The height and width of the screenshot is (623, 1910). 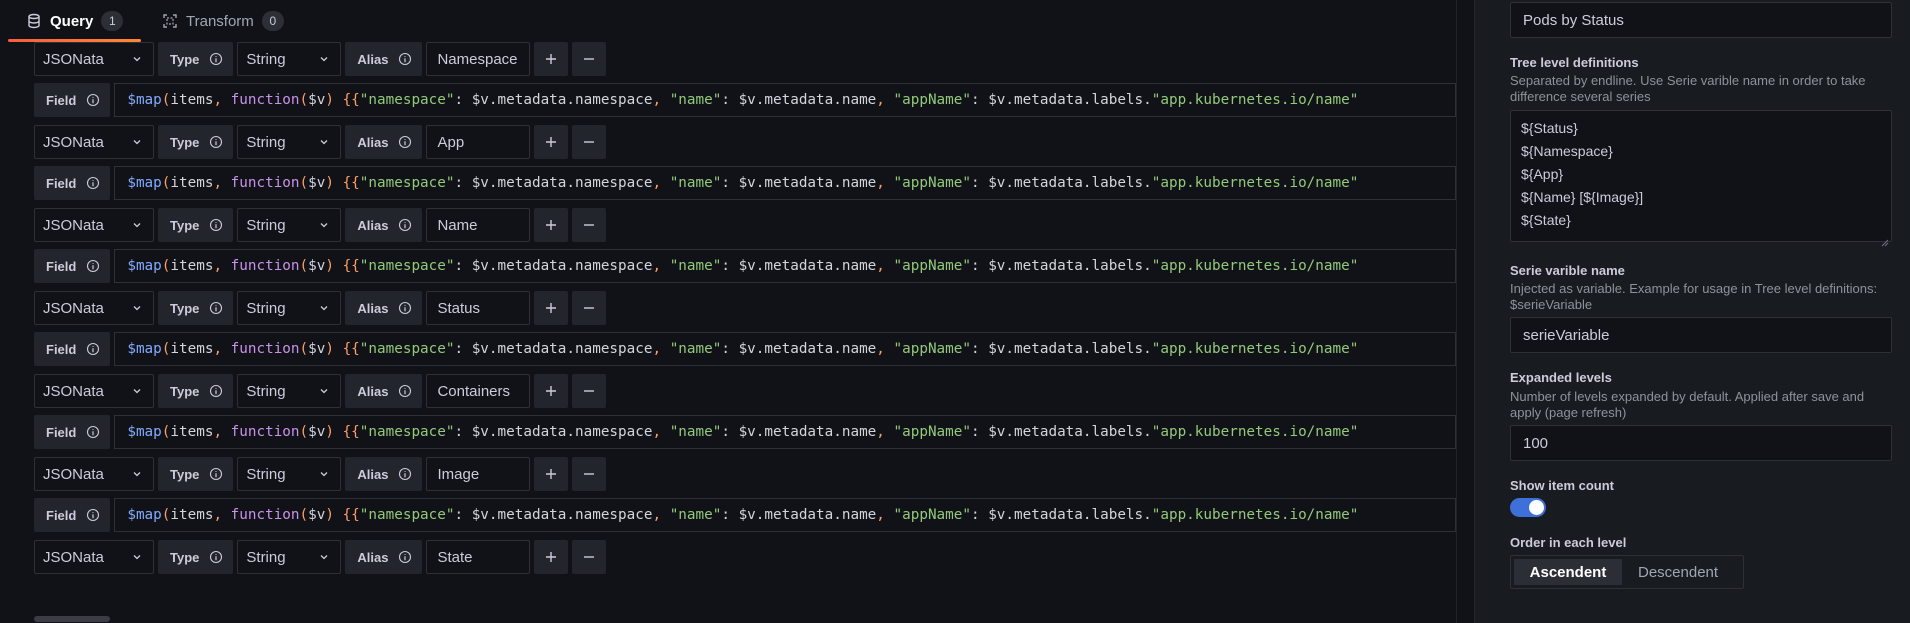 What do you see at coordinates (72, 619) in the screenshot?
I see `horizontal-scrollbar` at bounding box center [72, 619].